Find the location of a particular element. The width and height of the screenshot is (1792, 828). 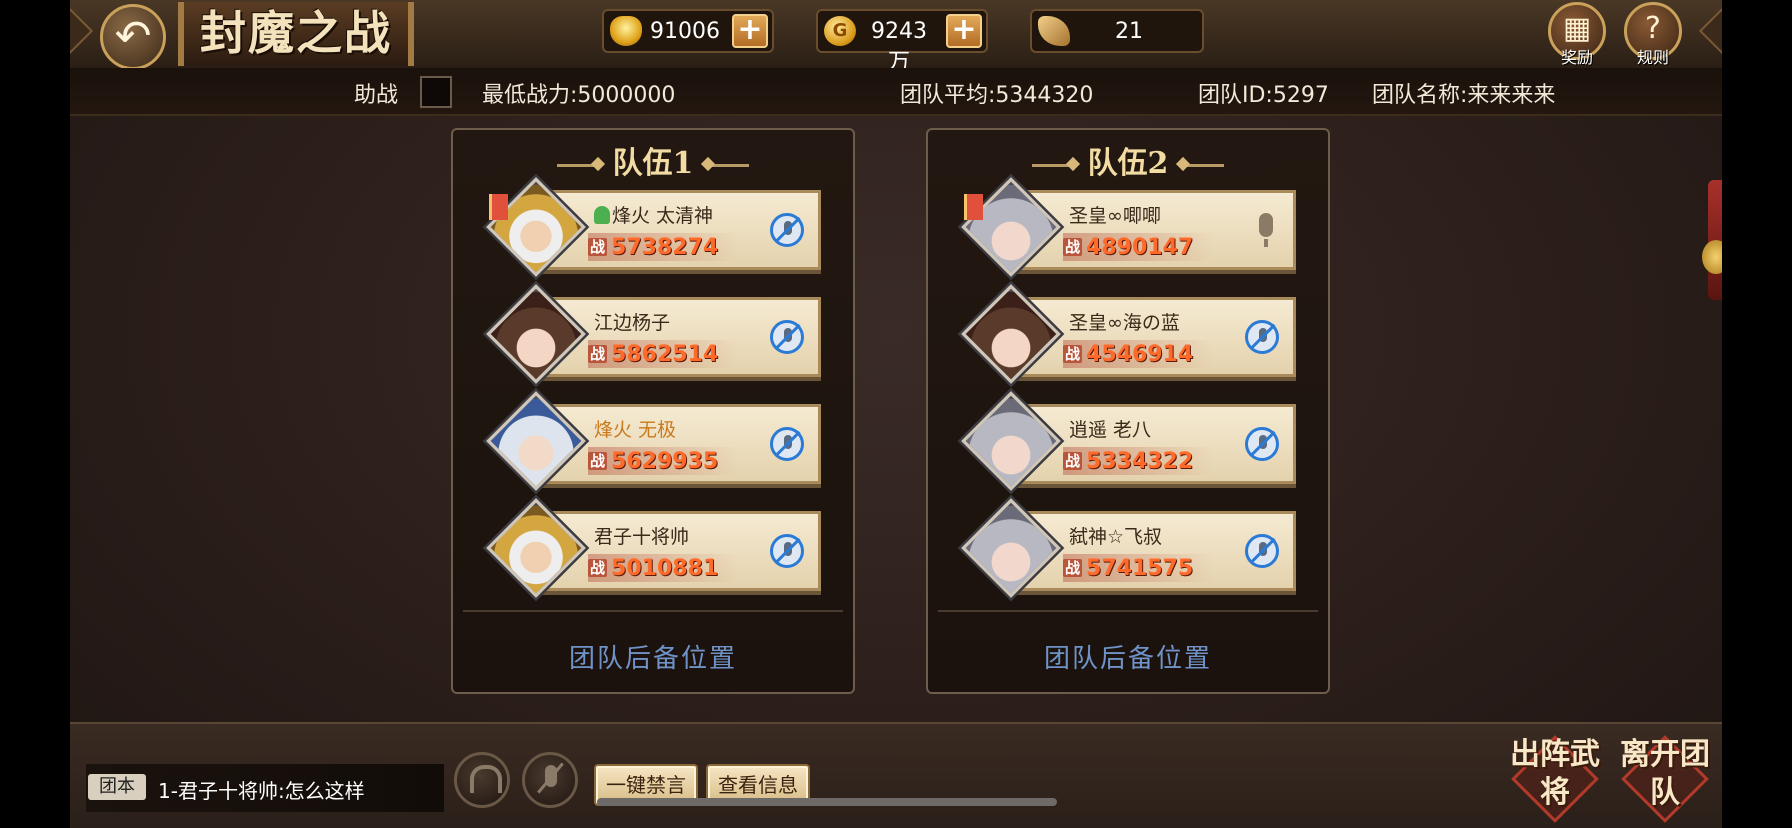

team-average-text: 团队平均:5344320 is located at coordinates (997, 95).